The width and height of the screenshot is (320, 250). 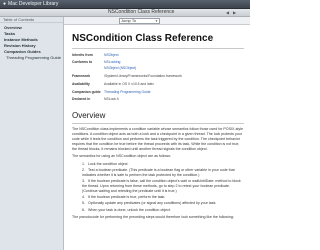 I want to click on spec-row: Declared in NSLock.h, so click(x=158, y=99).